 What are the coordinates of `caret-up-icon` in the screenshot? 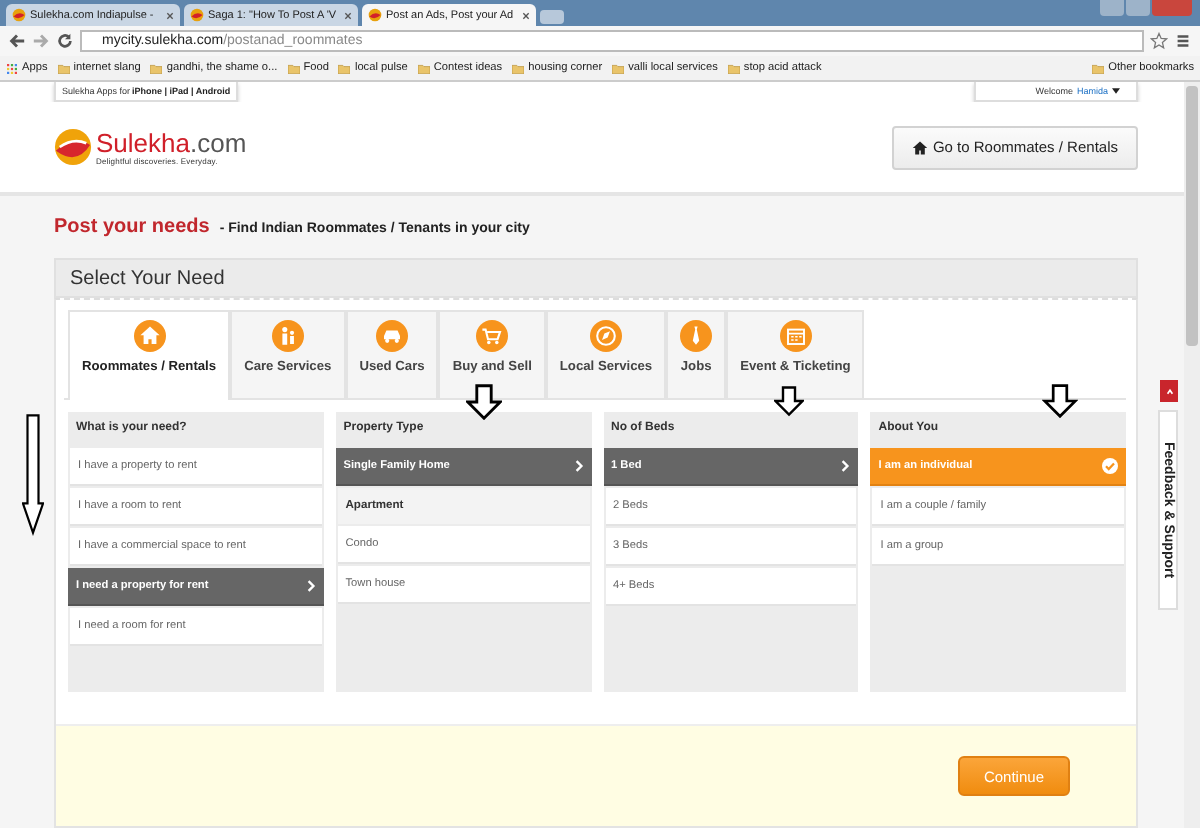 It's located at (1169, 391).